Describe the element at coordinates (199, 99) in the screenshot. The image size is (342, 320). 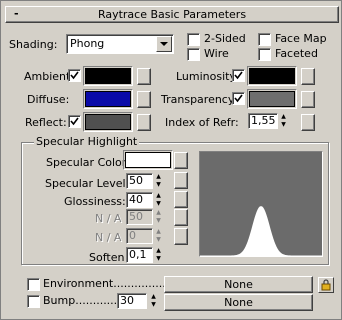
I see `transparency-label: Transparency:` at that location.